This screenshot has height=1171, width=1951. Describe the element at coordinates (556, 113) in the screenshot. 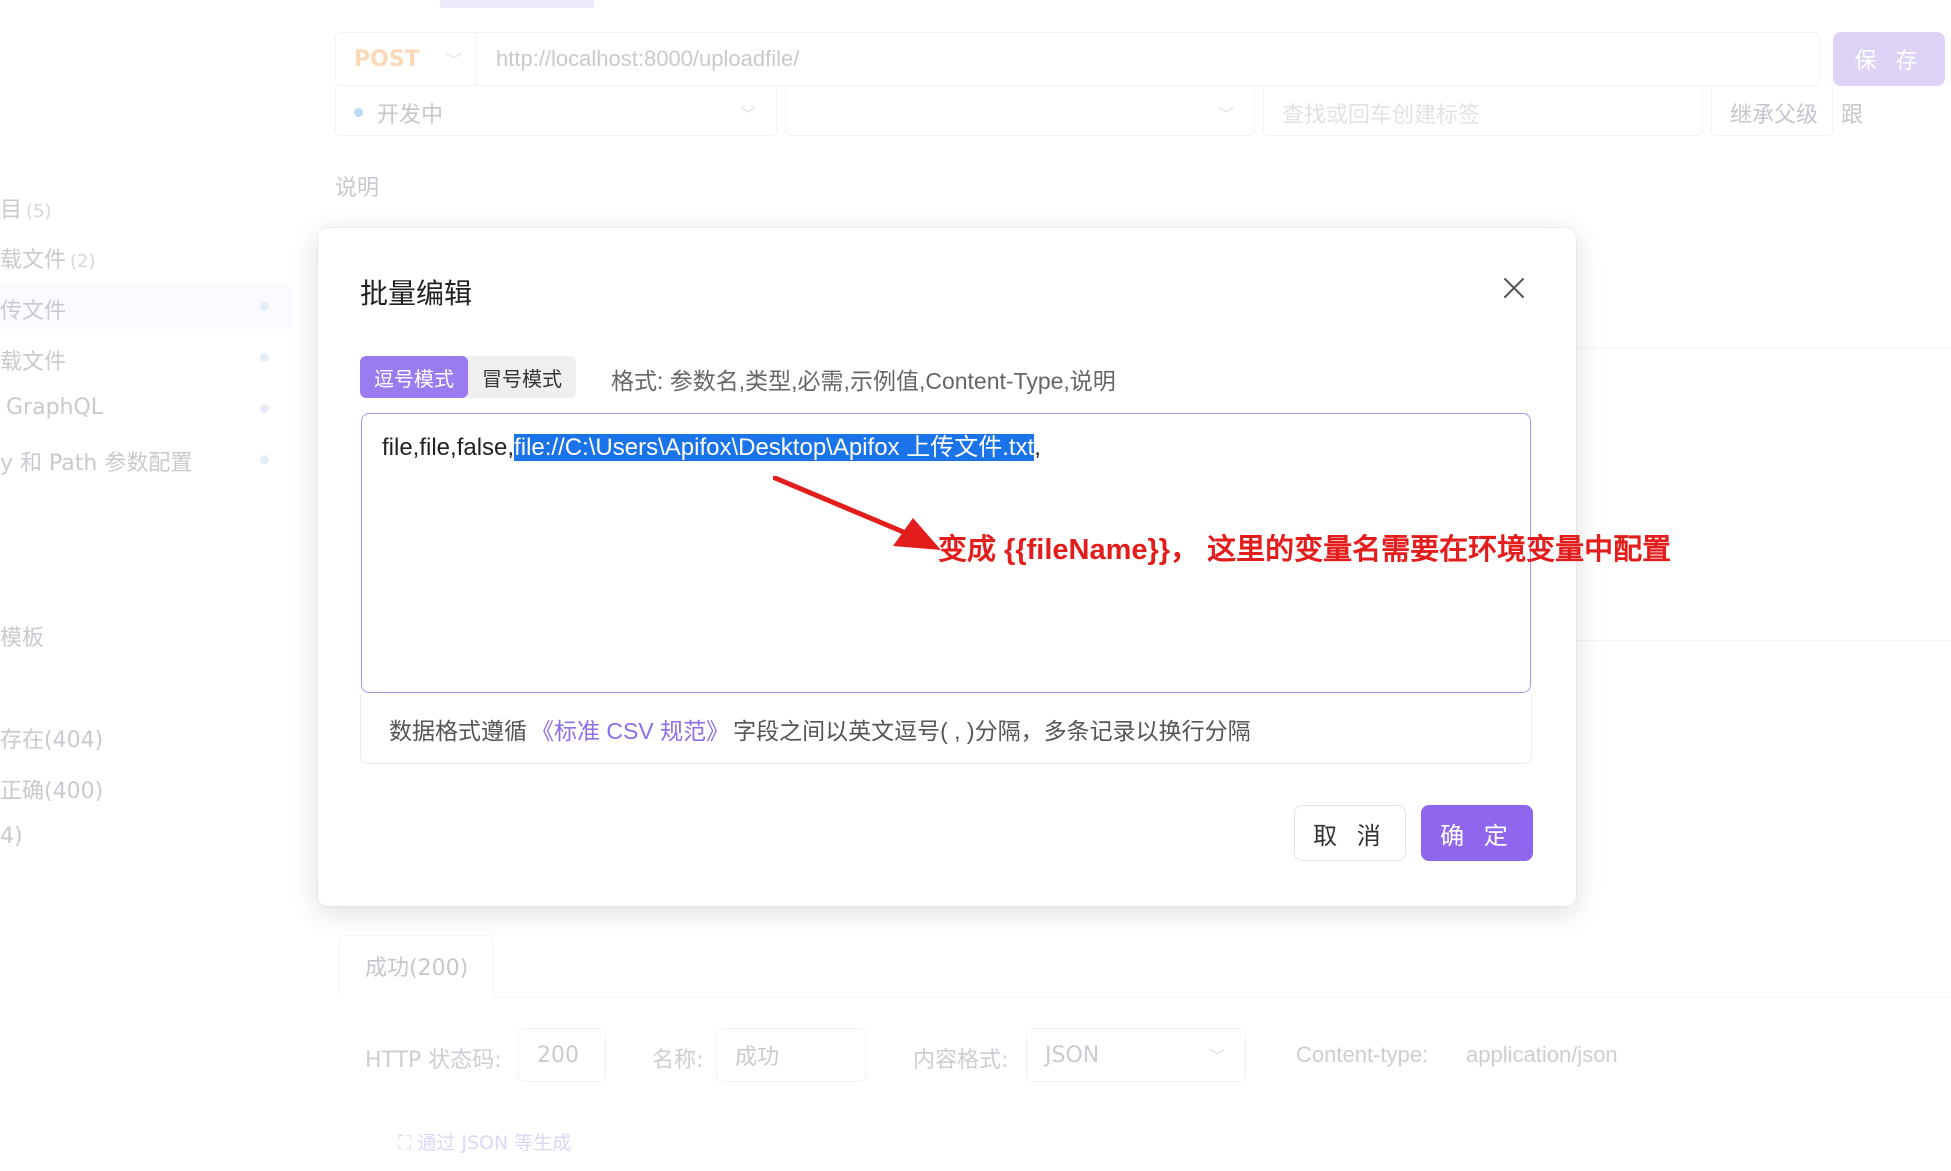

I see `status-select: 开发中 ﹀` at that location.